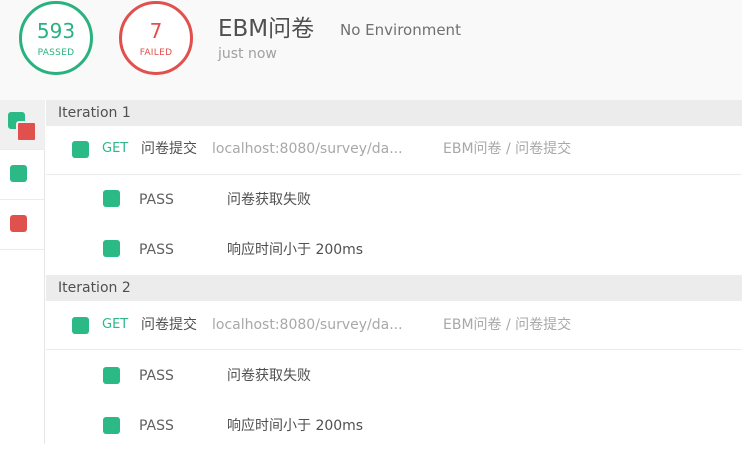  I want to click on red-square-icon, so click(18, 223).